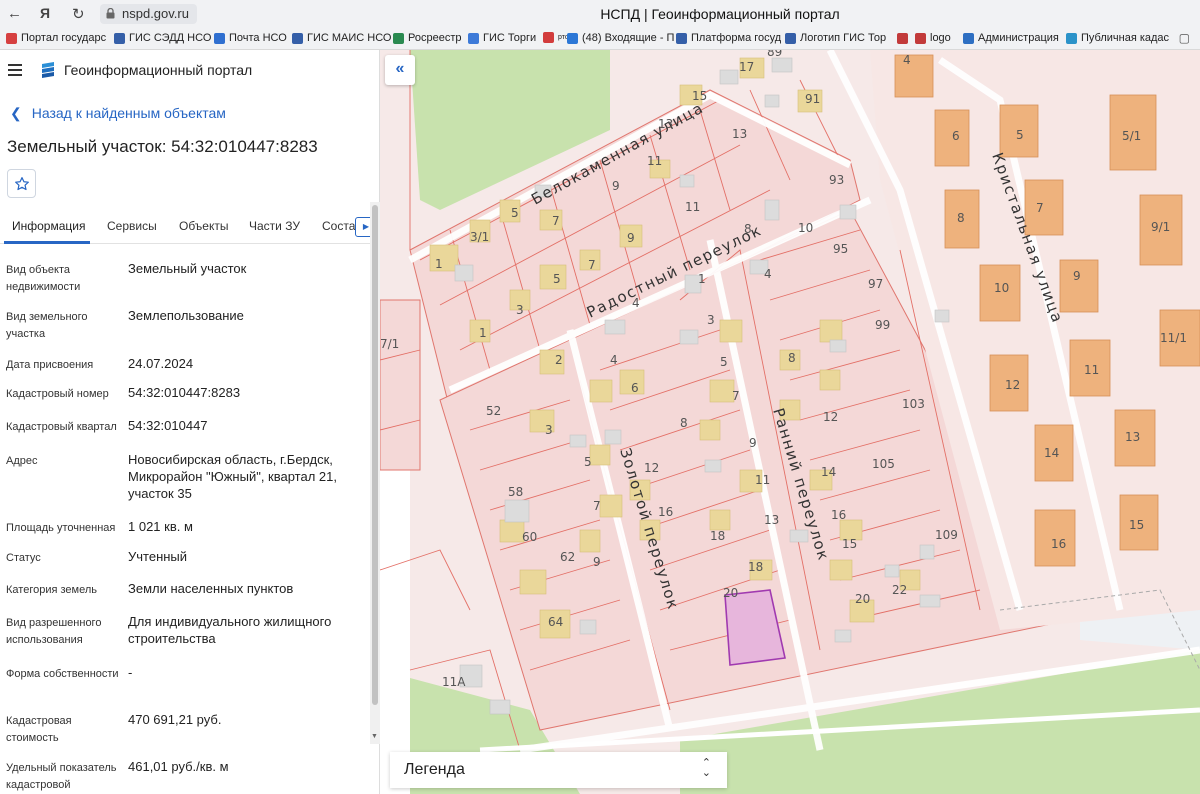 The height and width of the screenshot is (794, 1200). Describe the element at coordinates (110, 13) in the screenshot. I see `lock-icon` at that location.